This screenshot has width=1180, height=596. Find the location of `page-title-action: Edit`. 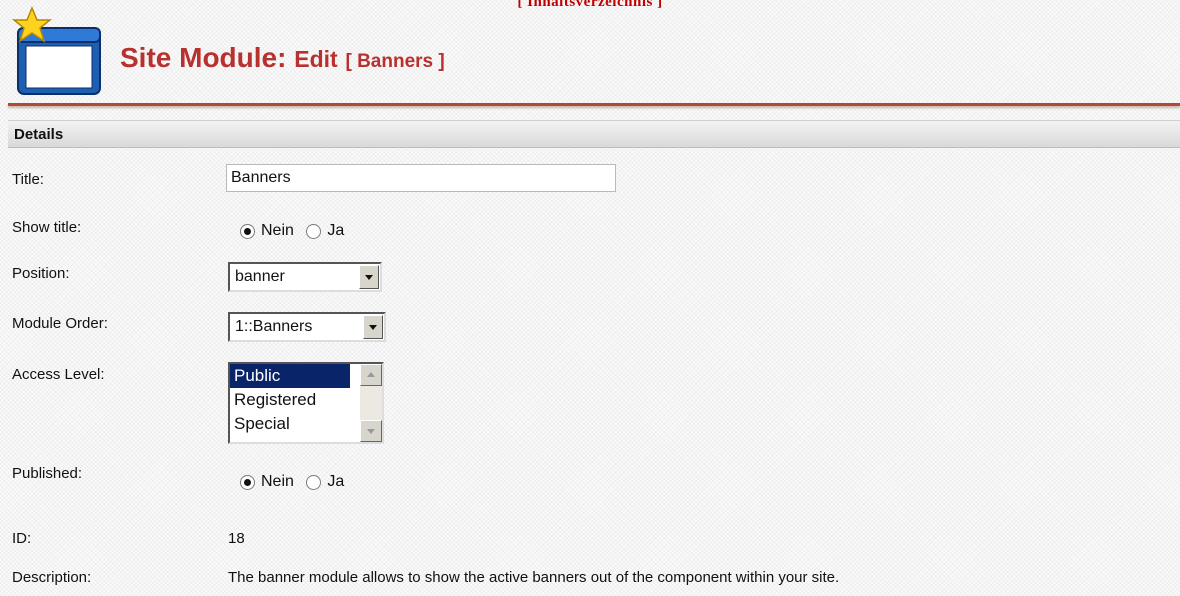

page-title-action: Edit is located at coordinates (316, 59).